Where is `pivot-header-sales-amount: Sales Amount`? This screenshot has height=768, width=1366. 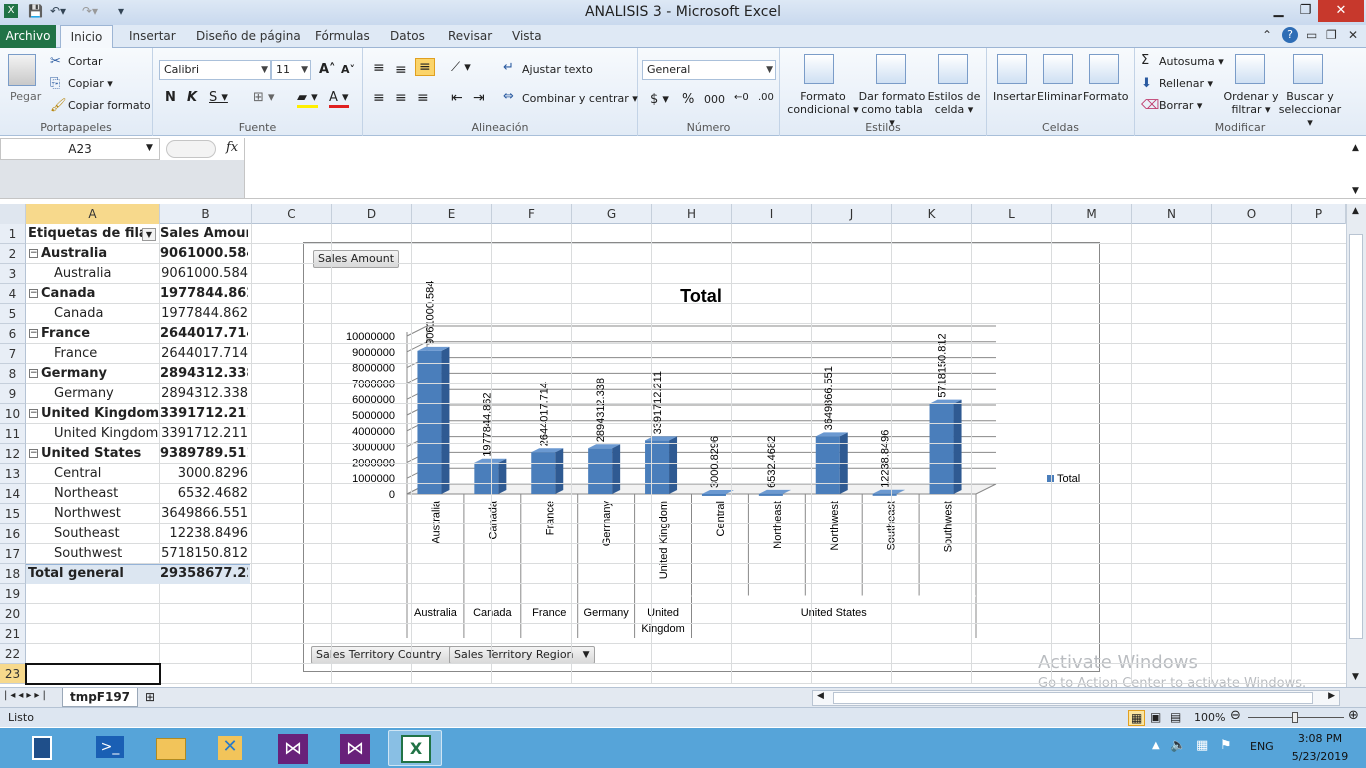 pivot-header-sales-amount: Sales Amount is located at coordinates (204, 234).